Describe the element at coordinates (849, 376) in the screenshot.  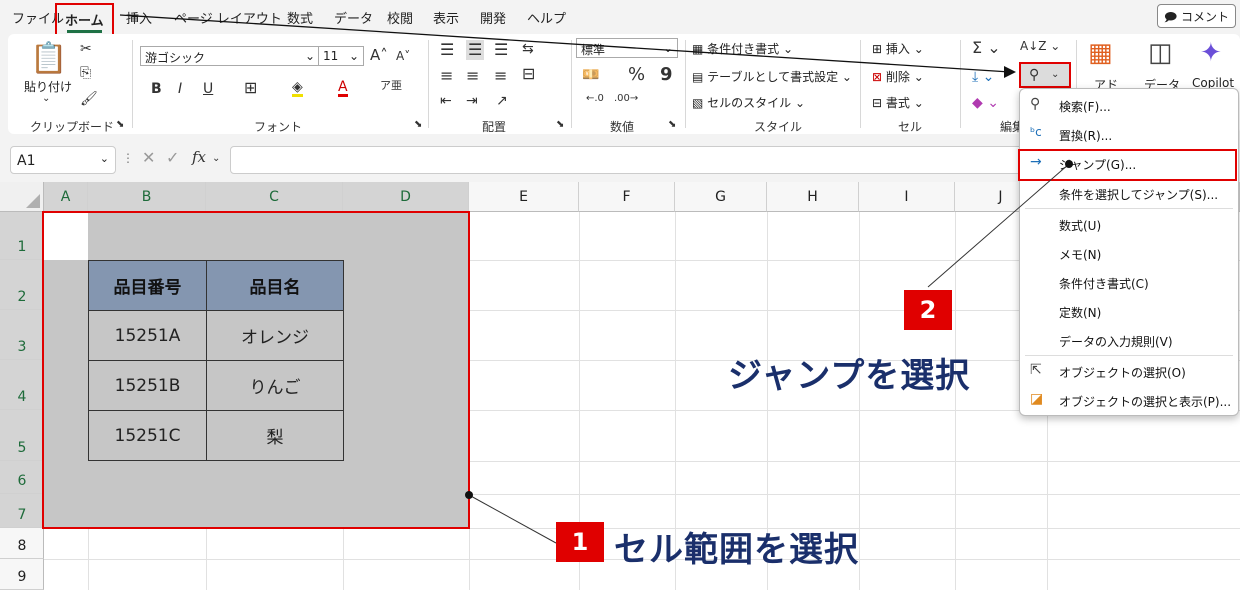
I see `step-2-caption: ジャンプを選択` at that location.